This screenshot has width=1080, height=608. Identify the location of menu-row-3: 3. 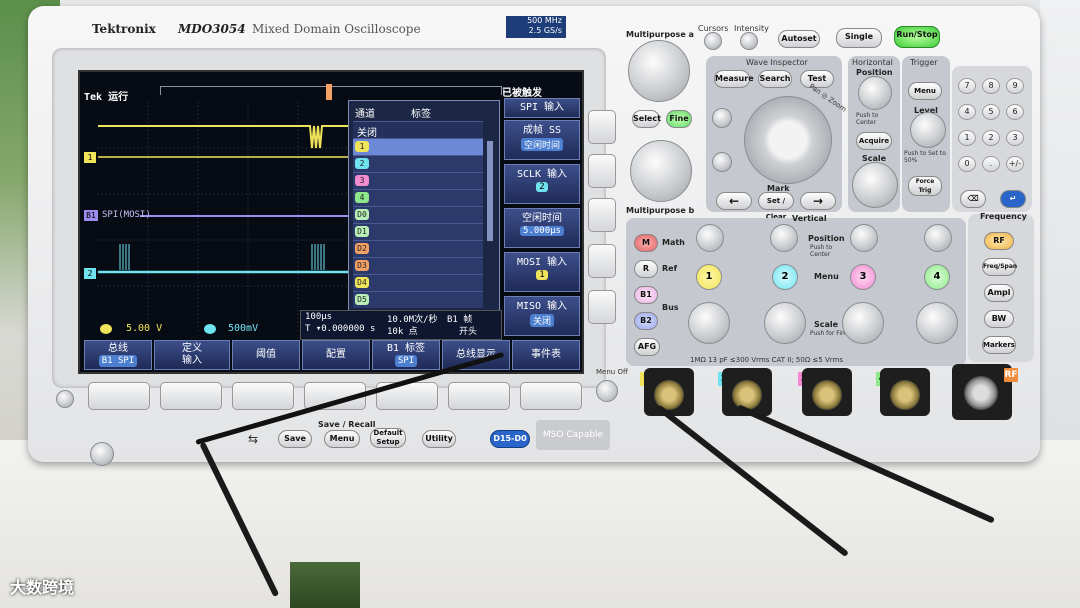
(418, 180).